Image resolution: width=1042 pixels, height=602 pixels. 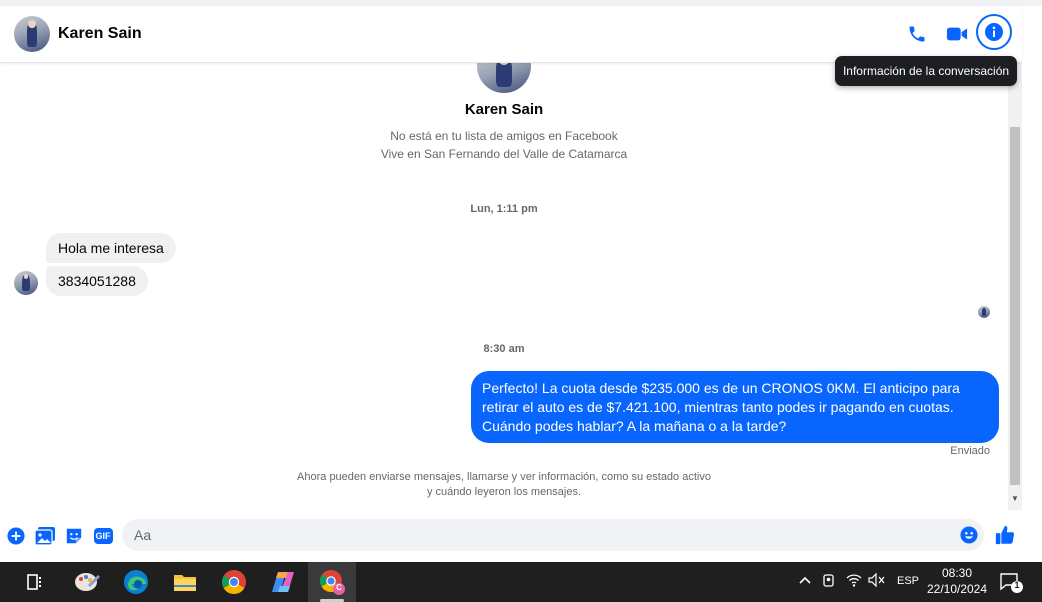 I want to click on message-input: Aa, so click(x=553, y=535).